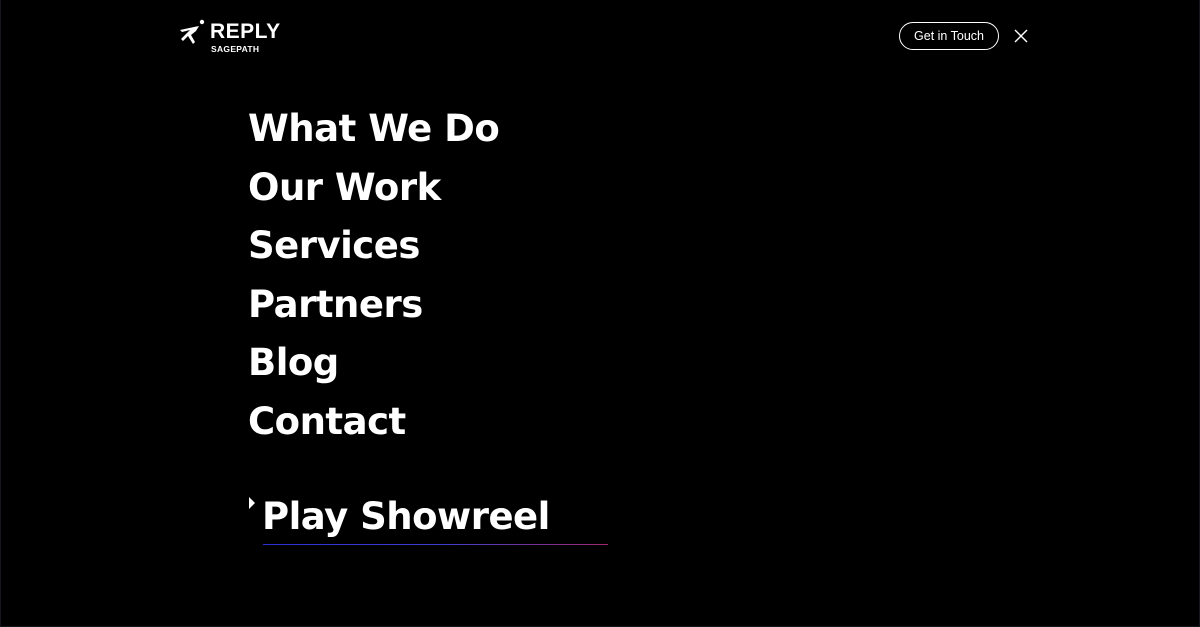 This screenshot has width=1200, height=627. Describe the element at coordinates (949, 36) in the screenshot. I see `get-in-touch-button: Get in Touch` at that location.